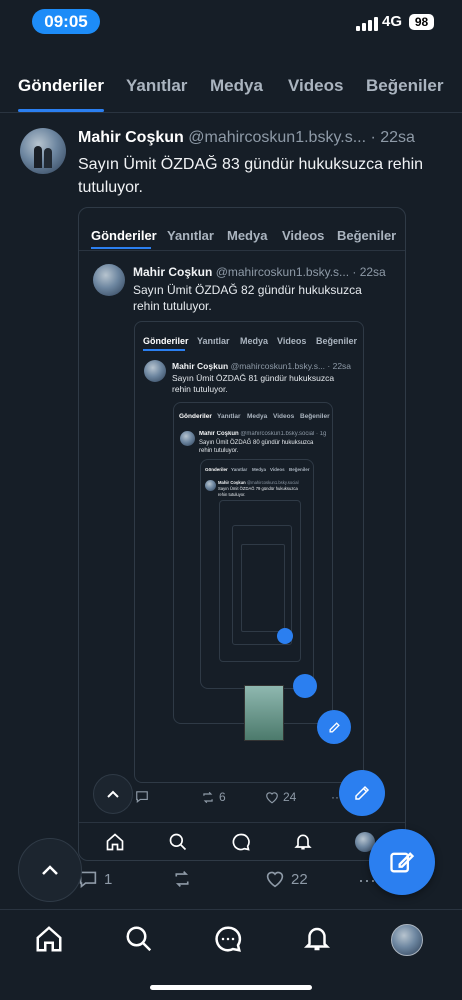 This screenshot has height=1000, width=462. I want to click on embed-tab-replies: Yanıtlar, so click(190, 235).